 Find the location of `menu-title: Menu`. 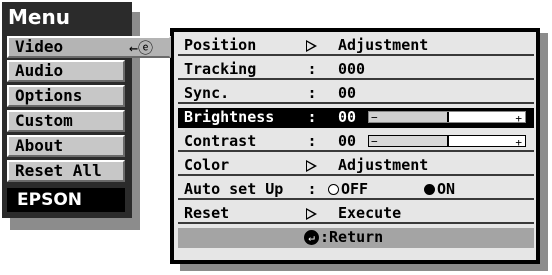

menu-title: Menu is located at coordinates (39, 17).